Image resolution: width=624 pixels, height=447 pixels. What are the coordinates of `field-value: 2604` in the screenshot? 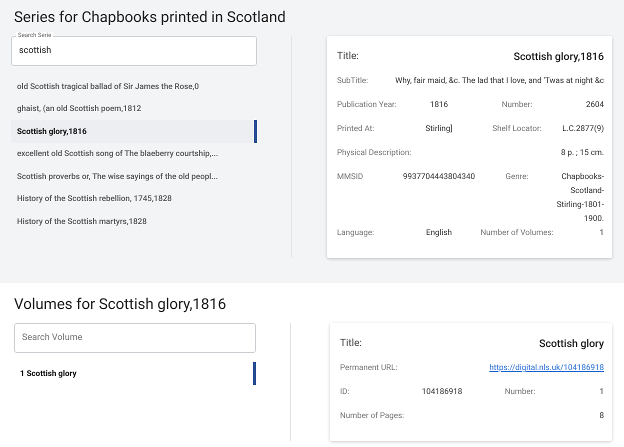 It's located at (594, 105).